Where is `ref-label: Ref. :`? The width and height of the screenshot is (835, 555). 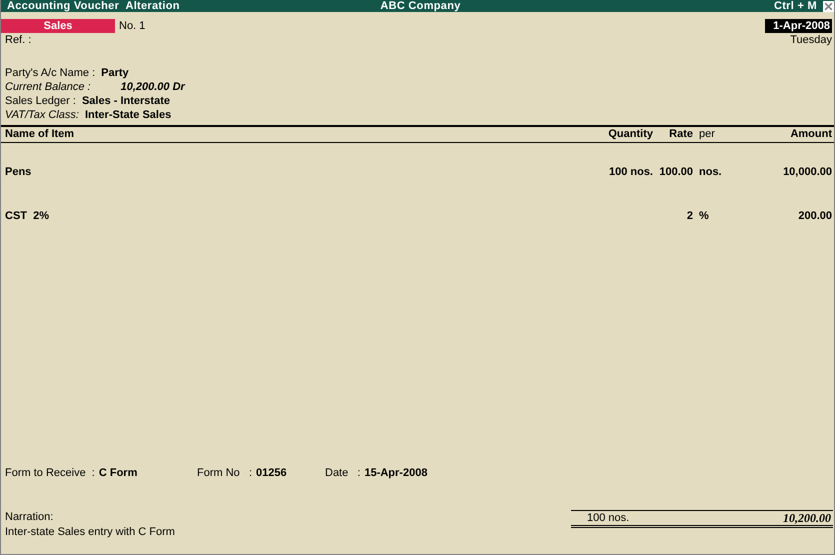
ref-label: Ref. : is located at coordinates (18, 40).